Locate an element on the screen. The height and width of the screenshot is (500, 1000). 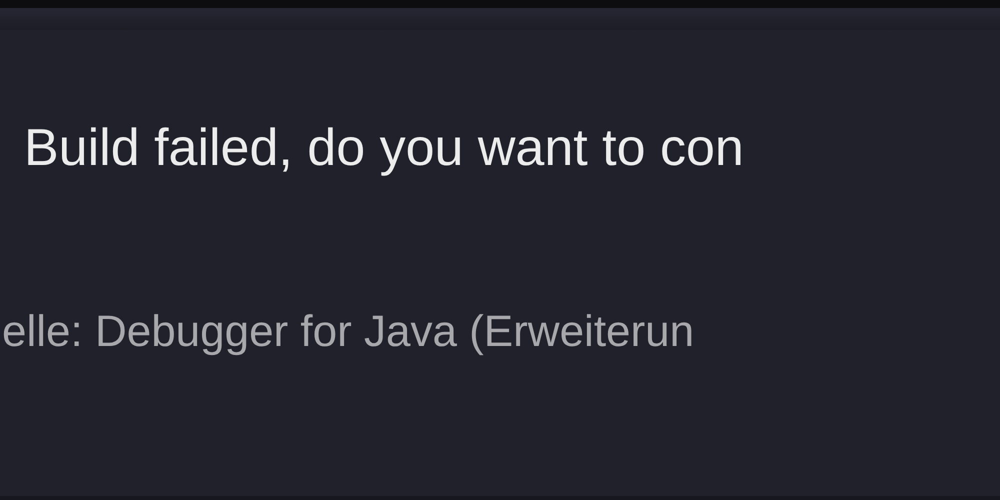
notification-source: elle: Debugger for Java (Erweiterun is located at coordinates (348, 332).